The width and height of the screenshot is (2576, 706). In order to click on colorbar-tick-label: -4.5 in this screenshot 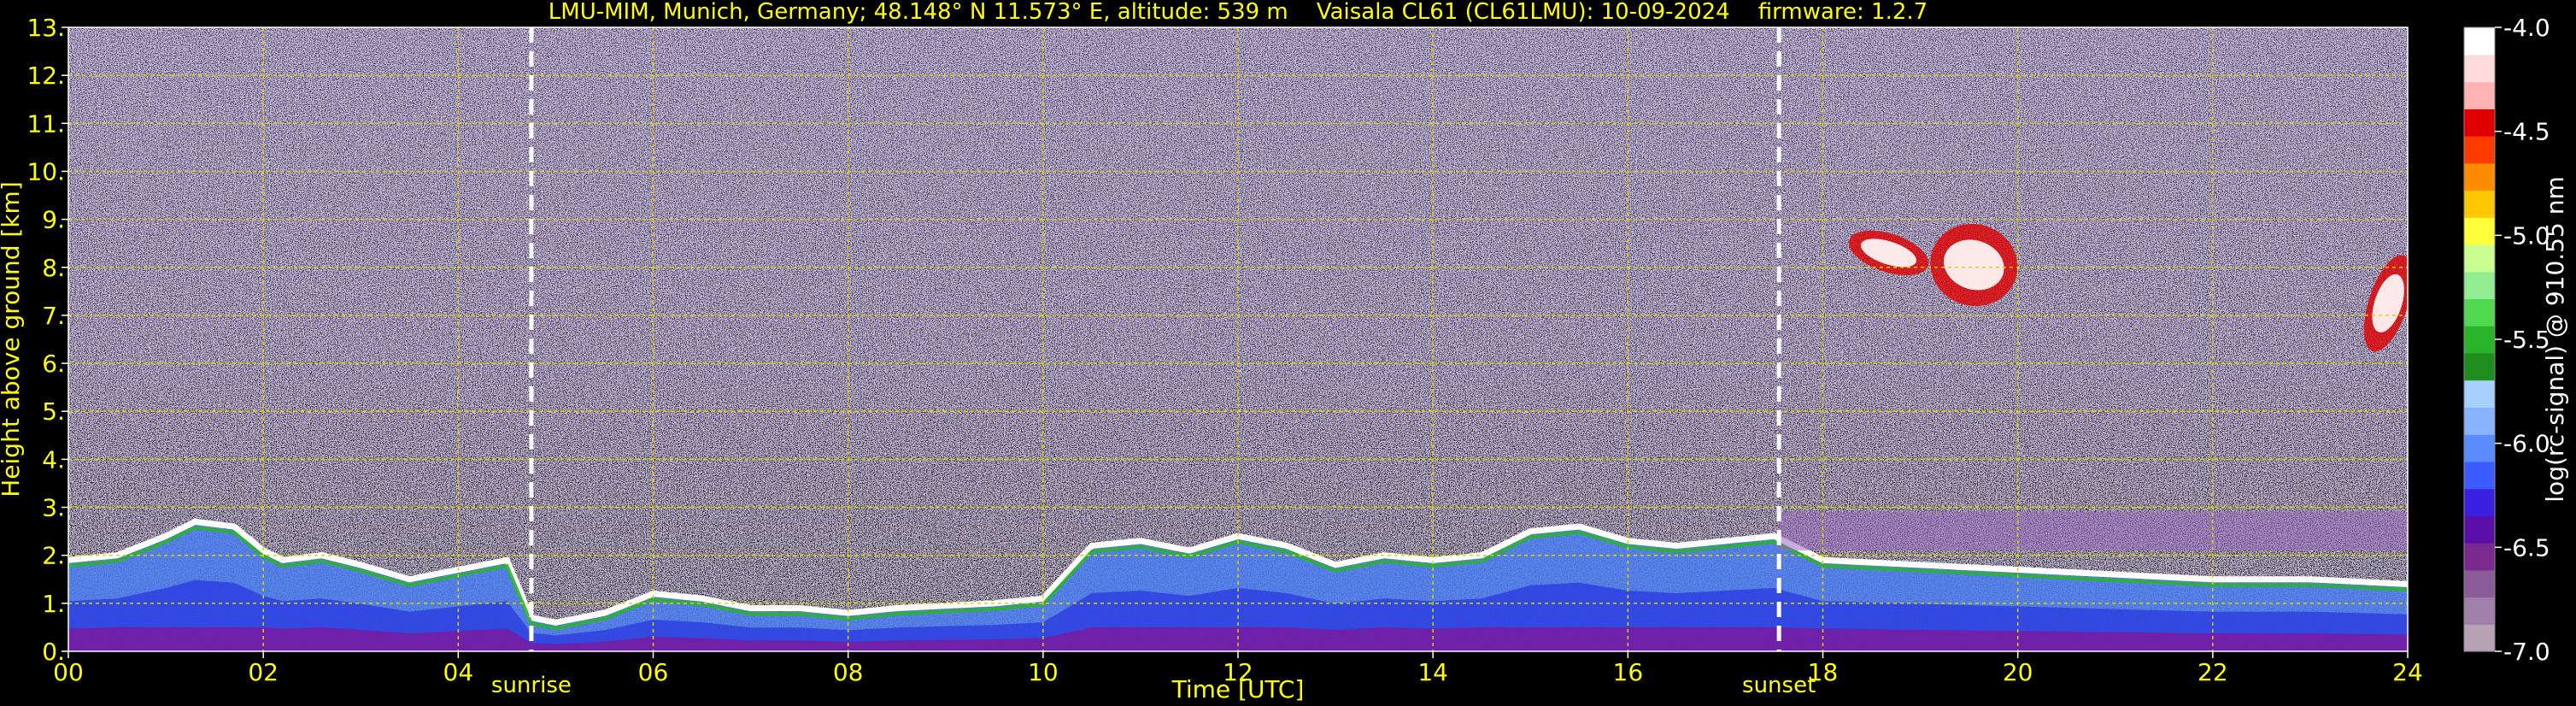, I will do `click(2526, 132)`.